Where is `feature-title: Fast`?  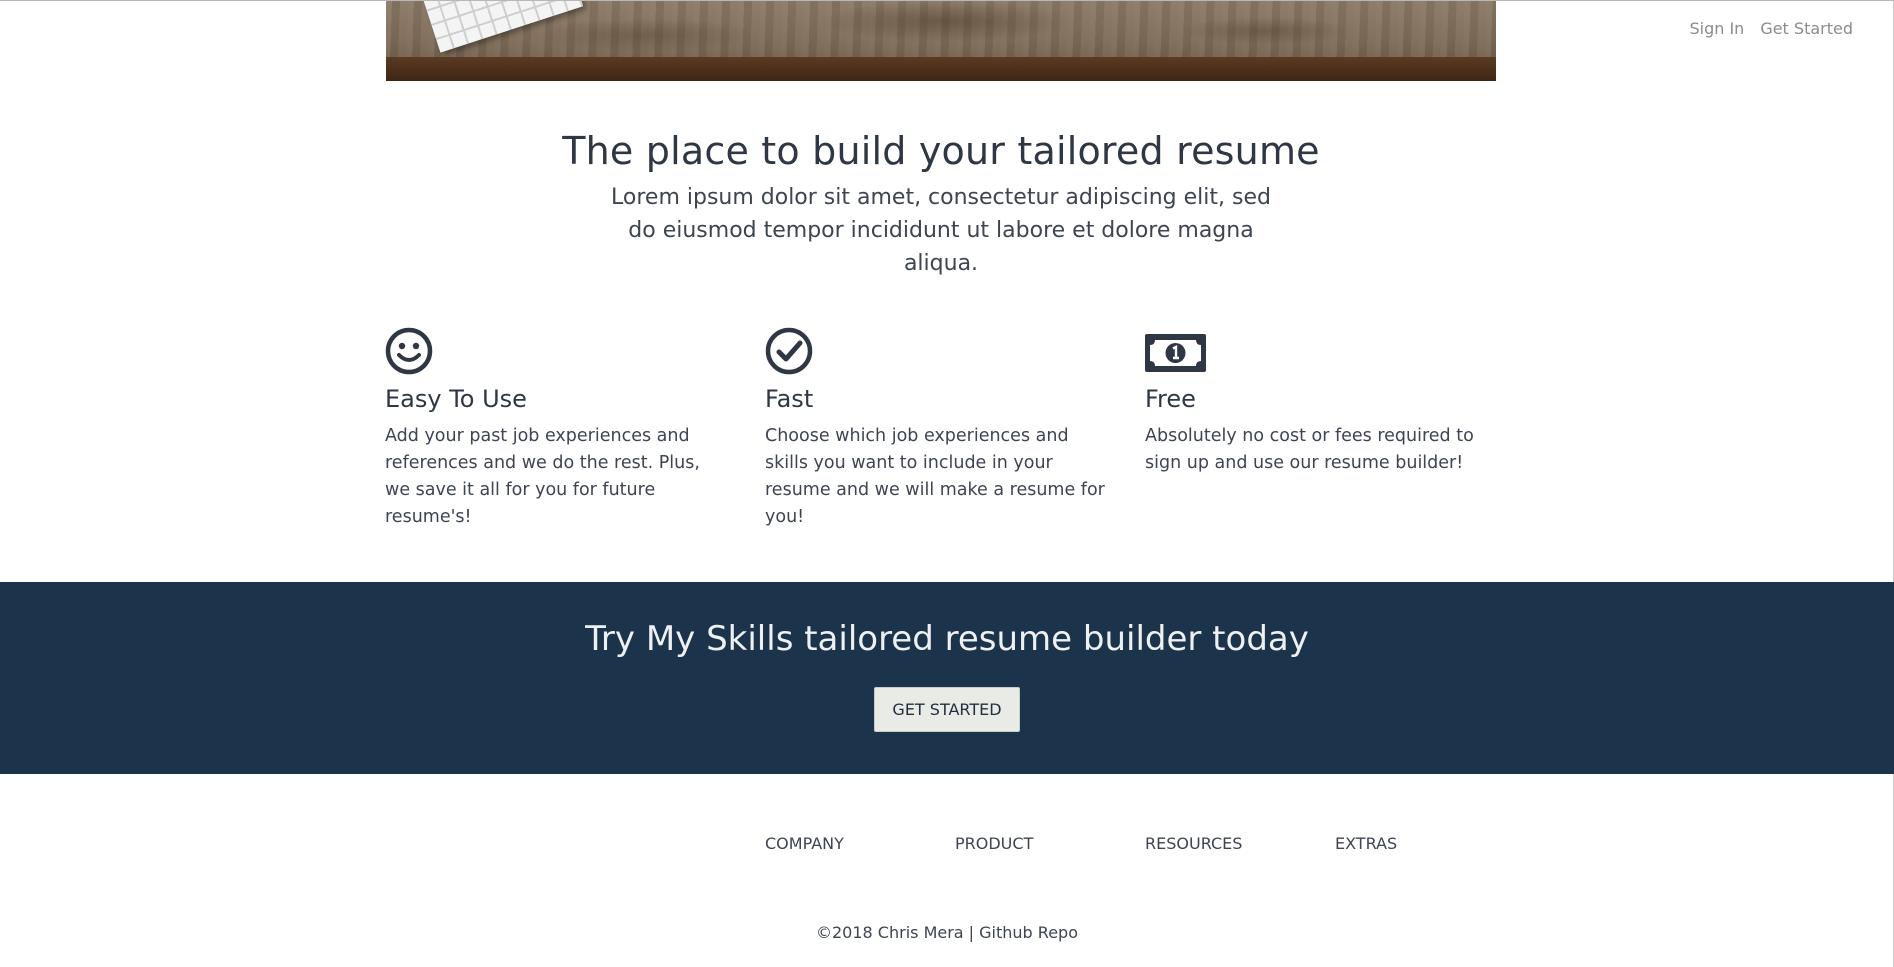
feature-title: Fast is located at coordinates (789, 399).